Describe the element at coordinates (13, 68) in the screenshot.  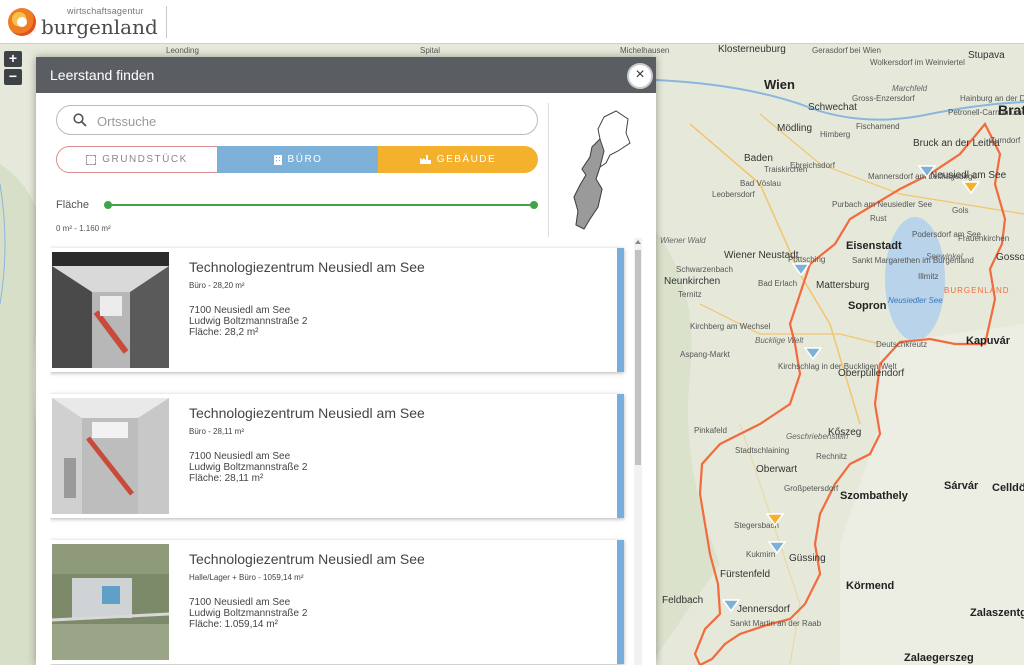
I see `zoom-controls: + −` at that location.